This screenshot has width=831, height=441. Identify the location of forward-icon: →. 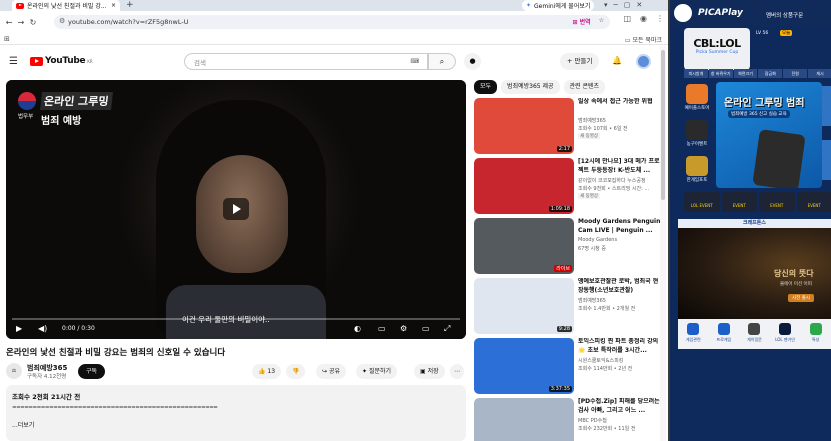
(21, 22).